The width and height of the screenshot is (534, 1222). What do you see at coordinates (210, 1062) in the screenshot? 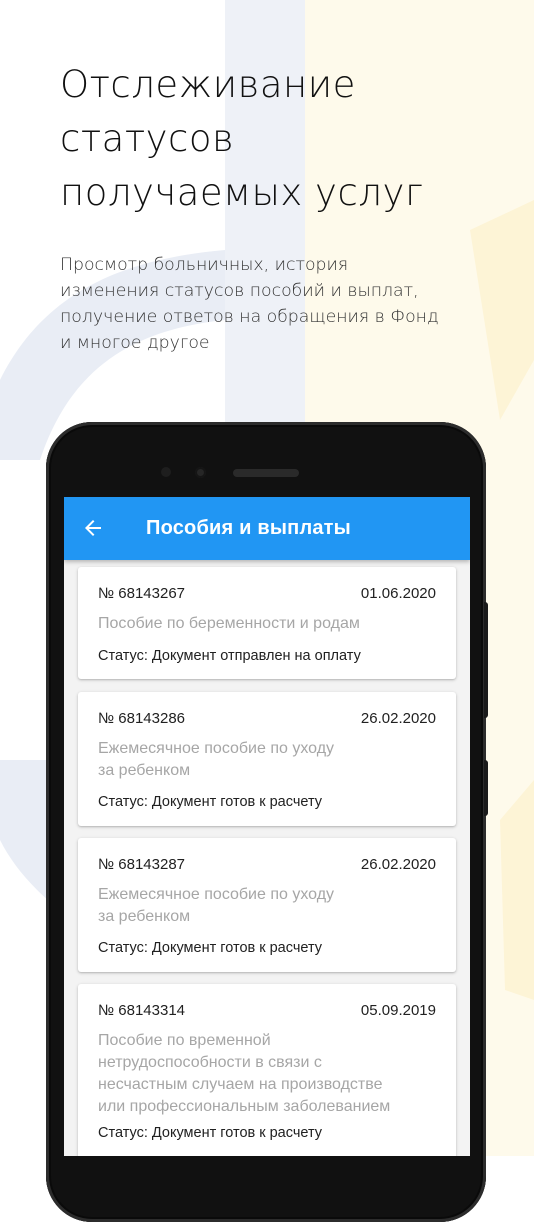
I see `benefit-title-line: нетрудоспособности в связи с` at bounding box center [210, 1062].